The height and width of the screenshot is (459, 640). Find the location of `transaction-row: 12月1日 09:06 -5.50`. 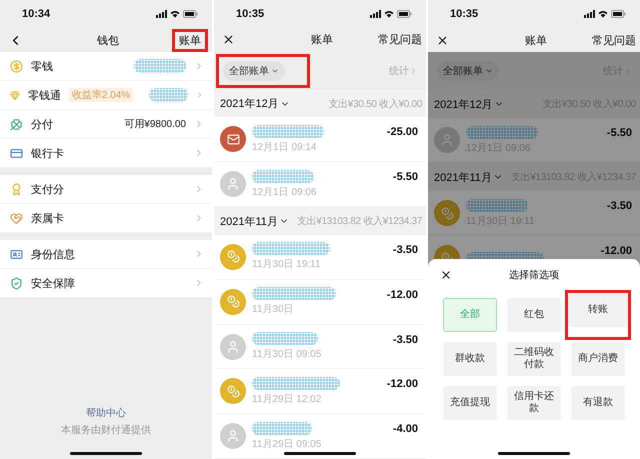

transaction-row: 12月1日 09:06 -5.50 is located at coordinates (320, 185).